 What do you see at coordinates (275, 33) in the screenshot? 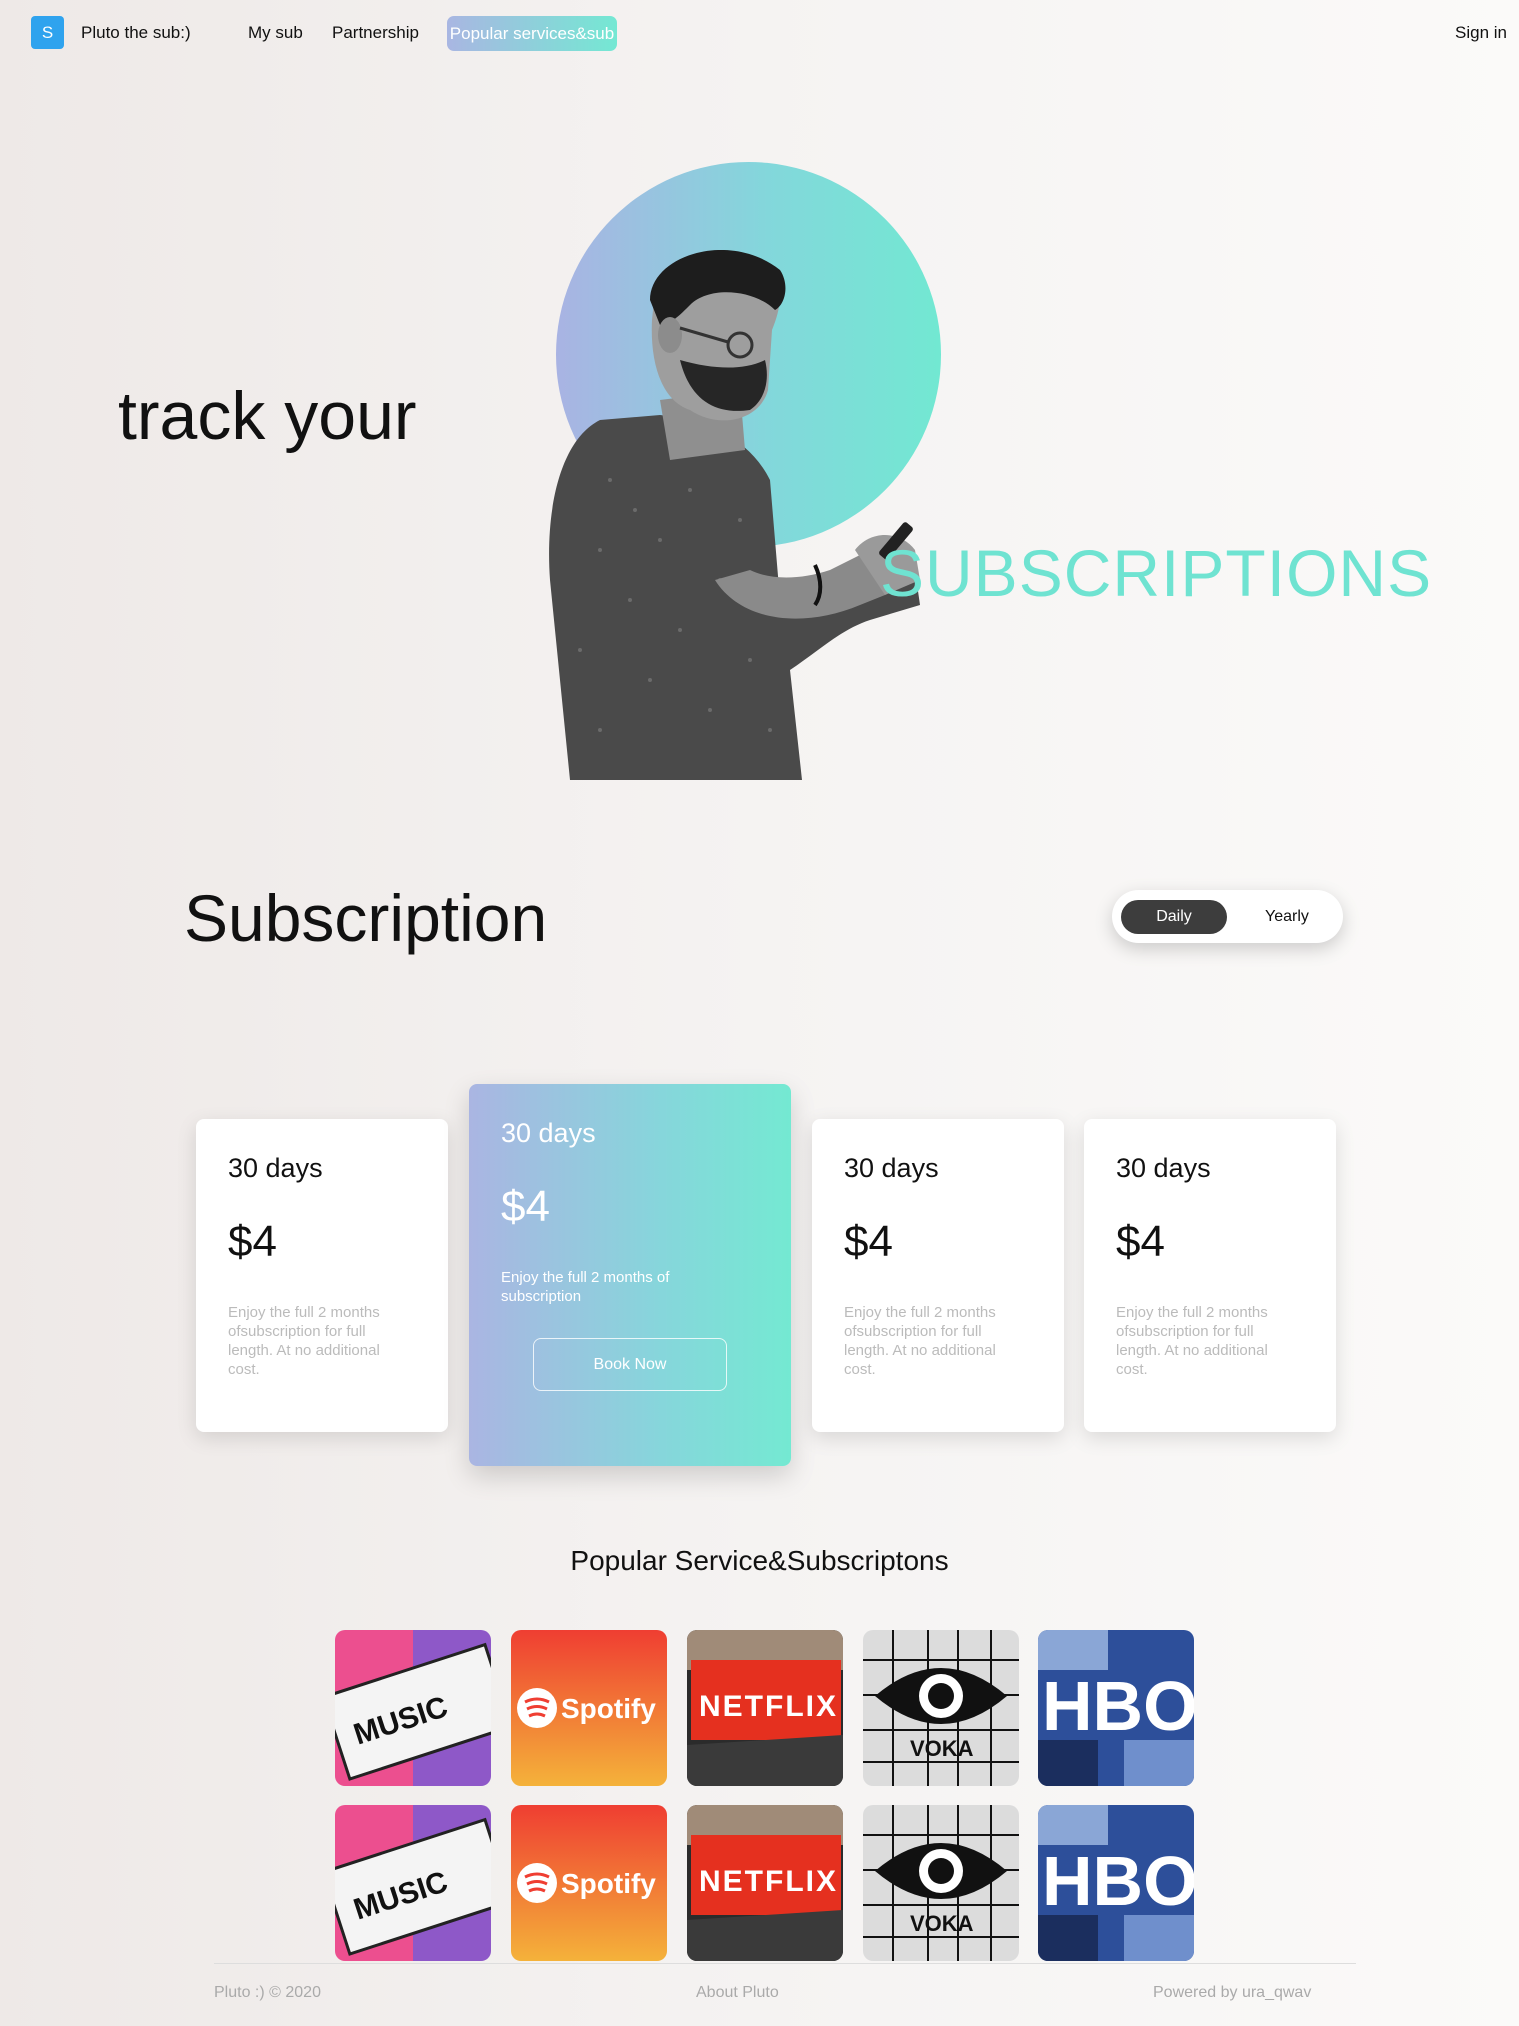
I see `nav-my-sub: My sub` at bounding box center [275, 33].